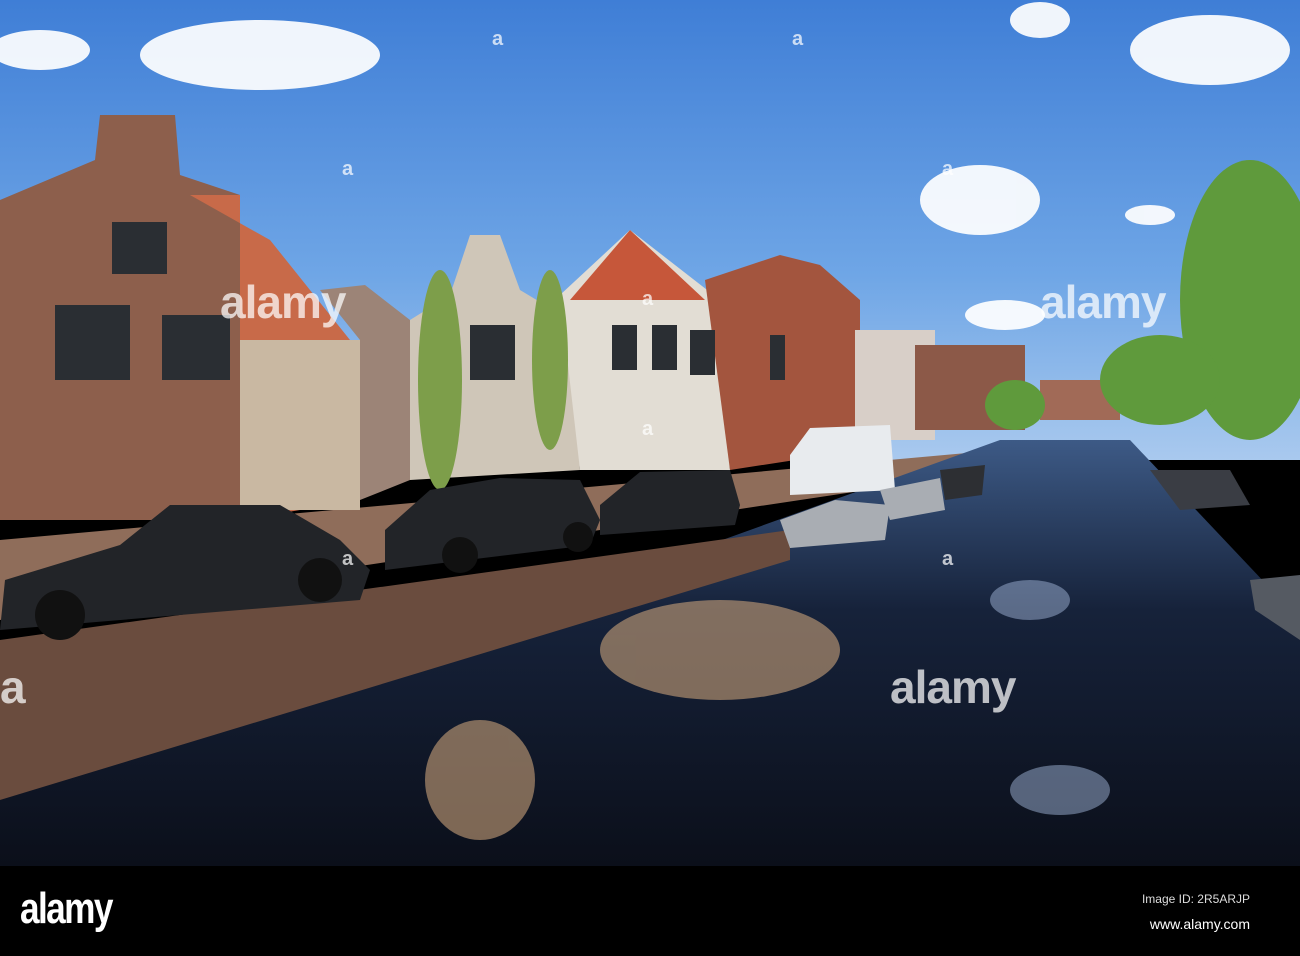 Image resolution: width=1300 pixels, height=956 pixels. Describe the element at coordinates (66, 908) in the screenshot. I see `alamy-logo: alamy` at that location.